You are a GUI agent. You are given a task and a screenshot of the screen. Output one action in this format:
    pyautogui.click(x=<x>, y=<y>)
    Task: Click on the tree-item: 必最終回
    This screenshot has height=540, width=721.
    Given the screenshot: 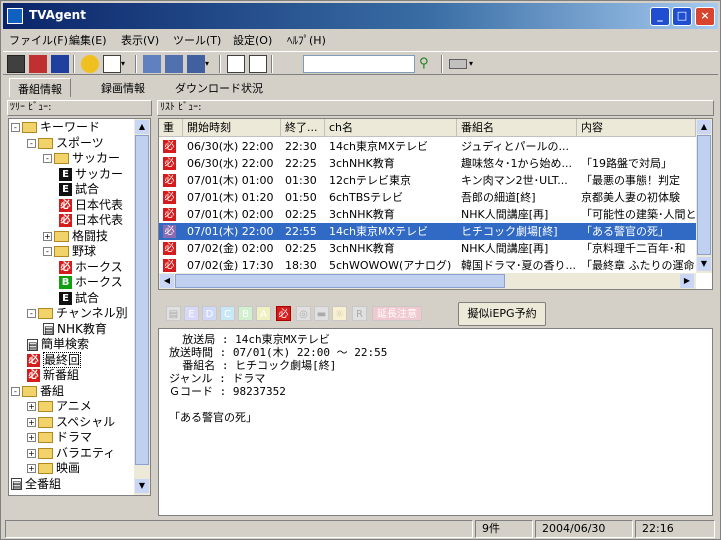 What is the action you would take?
    pyautogui.click(x=54, y=360)
    